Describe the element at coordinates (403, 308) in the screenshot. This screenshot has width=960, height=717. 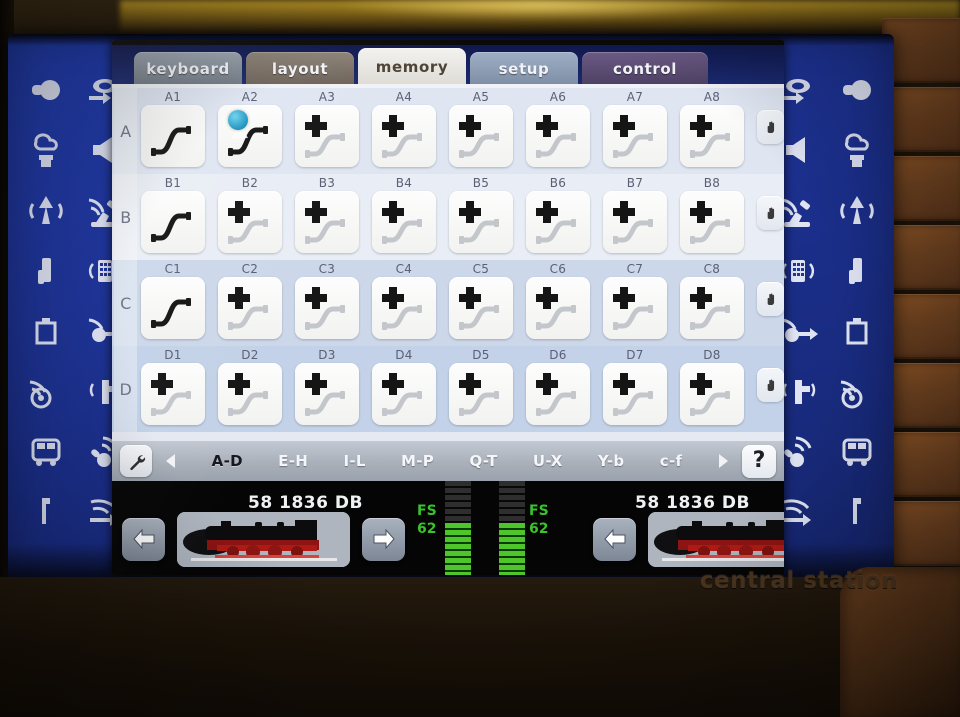
I see `memory-cell-c4` at that location.